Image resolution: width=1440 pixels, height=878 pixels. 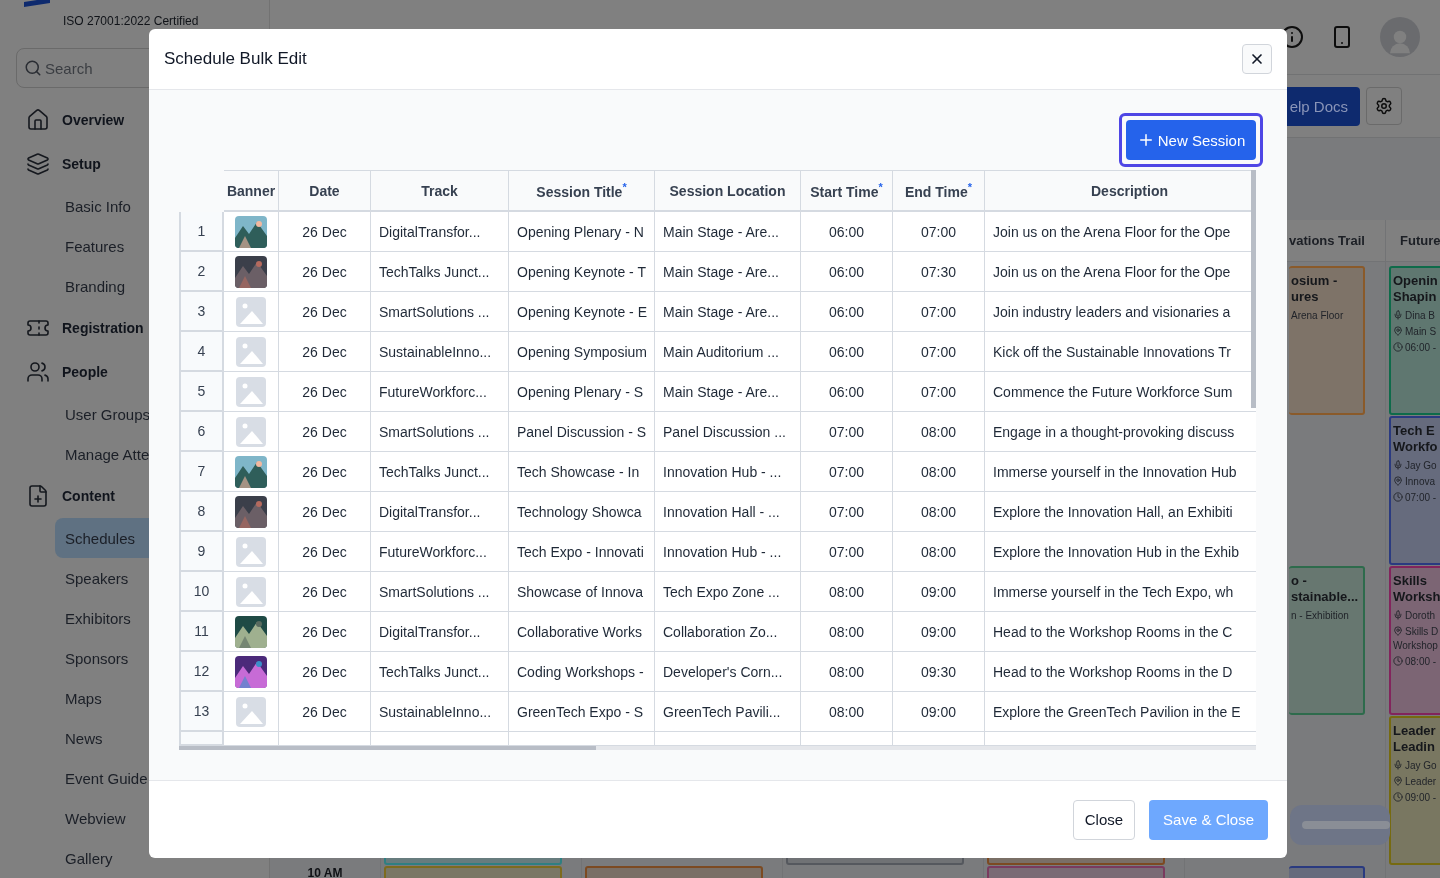 I want to click on session-title: osium - ures, so click(x=1315, y=289).